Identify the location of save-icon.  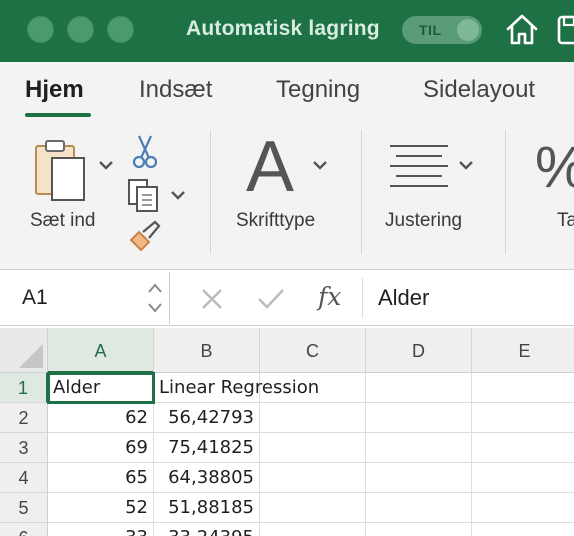
(565, 30).